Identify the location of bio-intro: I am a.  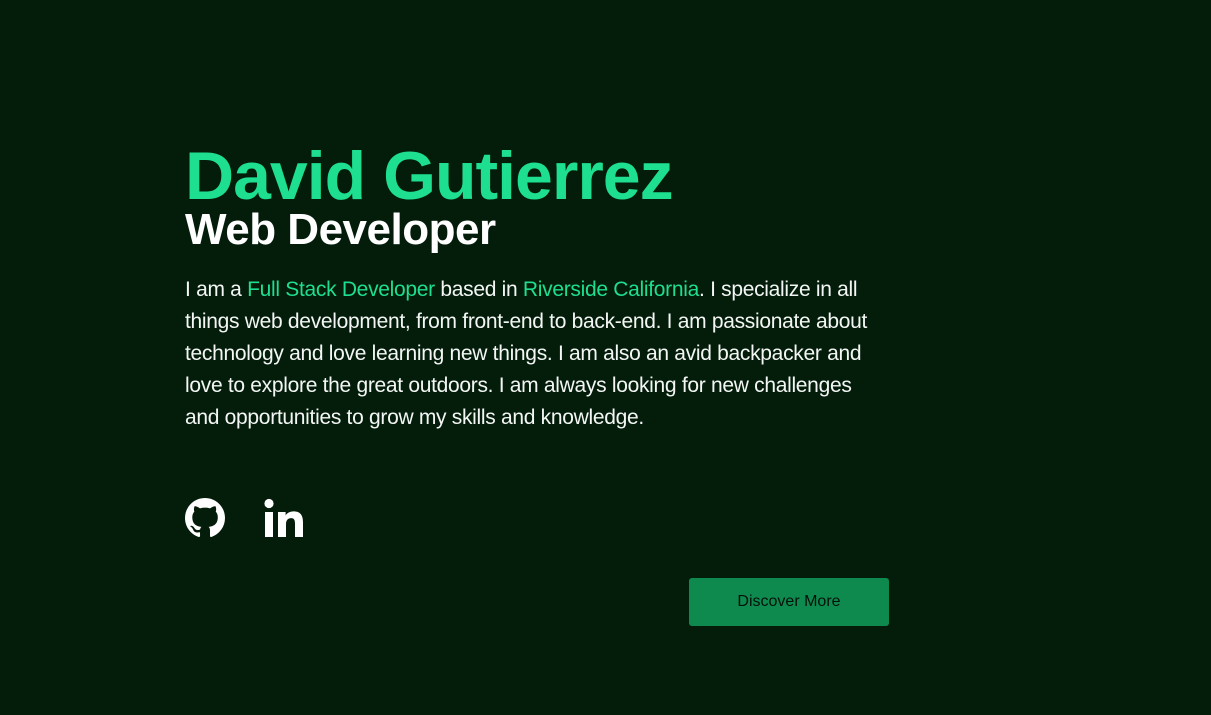
(216, 289).